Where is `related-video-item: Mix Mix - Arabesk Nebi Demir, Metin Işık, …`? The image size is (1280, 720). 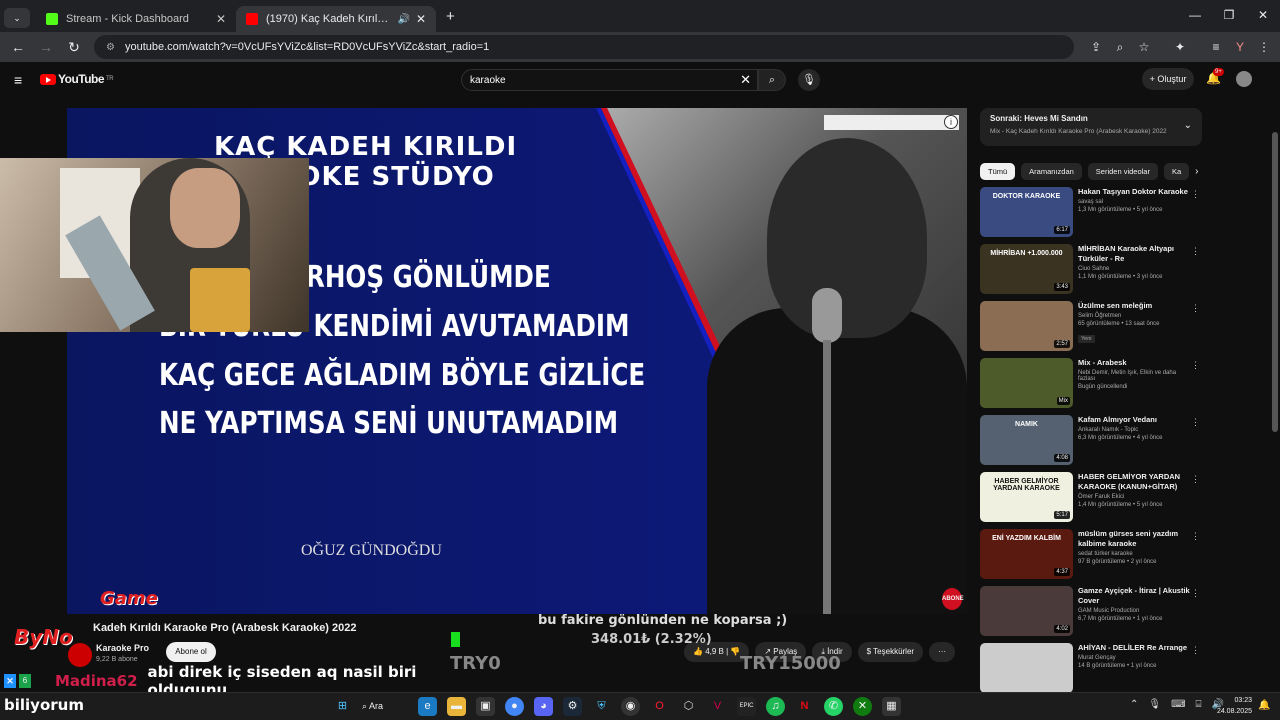 related-video-item: Mix Mix - Arabesk Nebi Demir, Metin Işık, … is located at coordinates (1091, 383).